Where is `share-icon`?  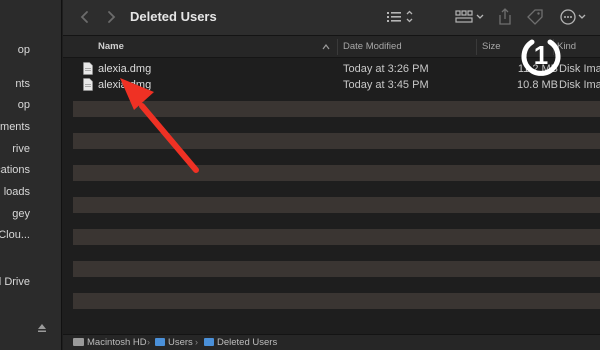 share-icon is located at coordinates (505, 17).